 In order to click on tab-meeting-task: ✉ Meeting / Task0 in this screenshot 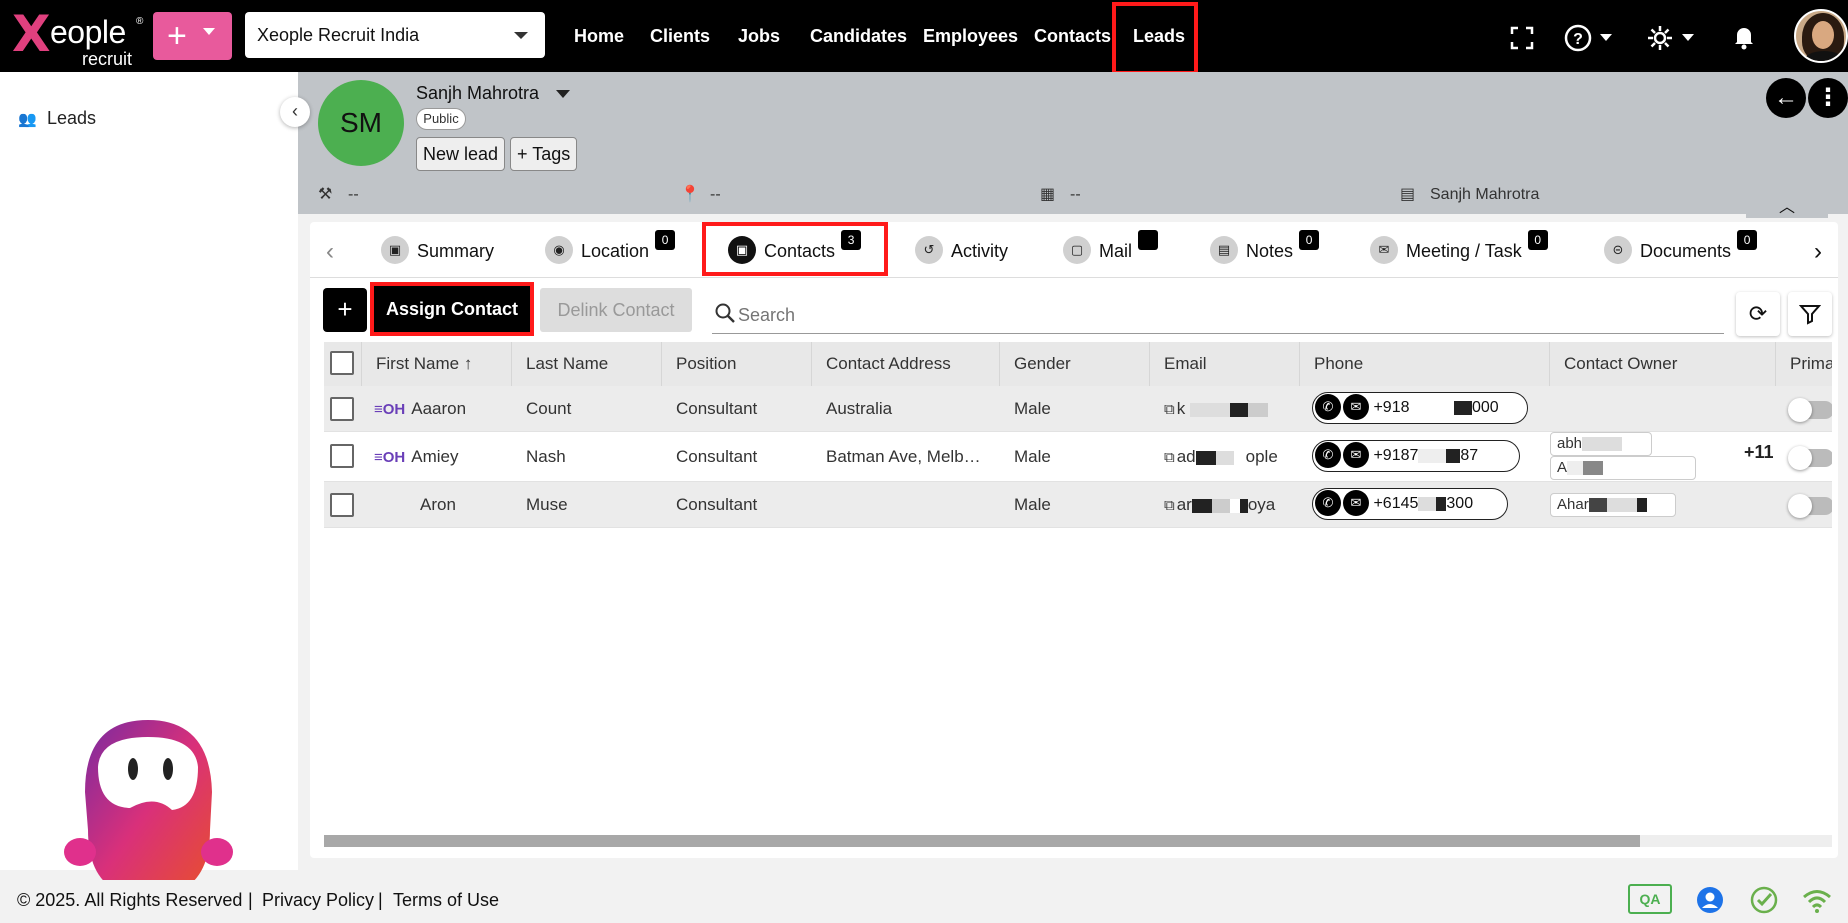, I will do `click(1459, 247)`.